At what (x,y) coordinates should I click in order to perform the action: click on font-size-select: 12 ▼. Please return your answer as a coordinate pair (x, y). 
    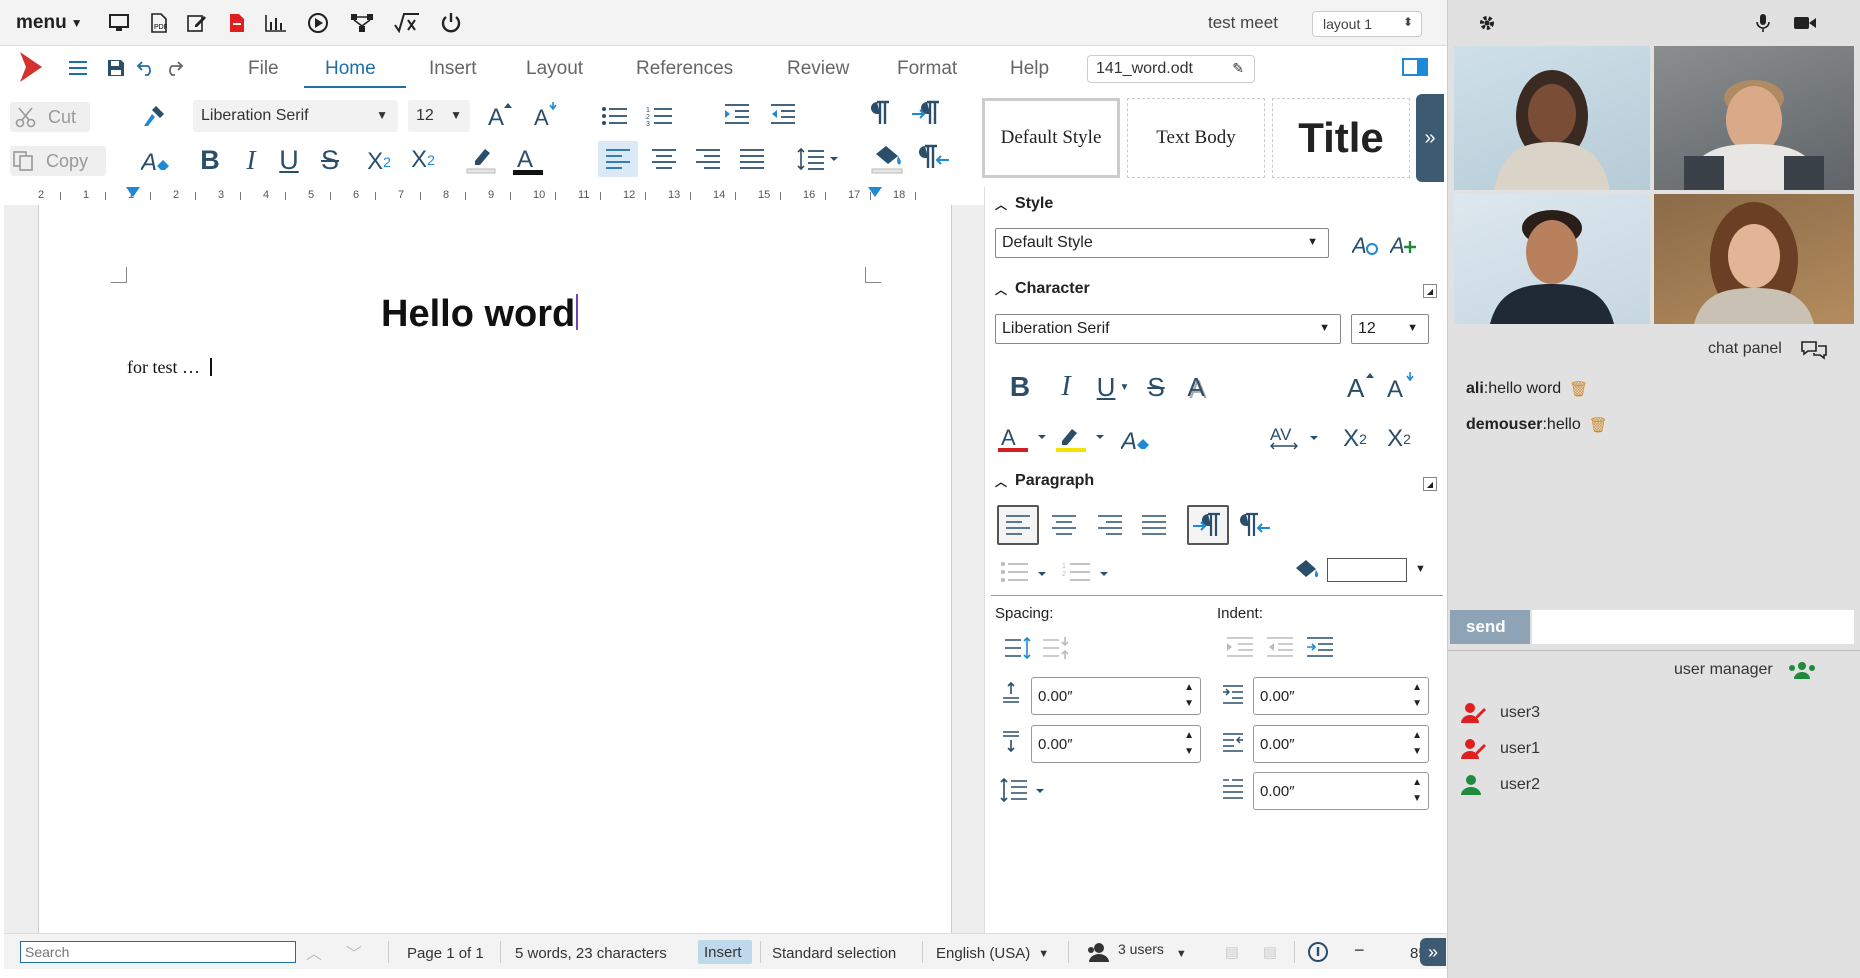
    Looking at the image, I should click on (439, 116).